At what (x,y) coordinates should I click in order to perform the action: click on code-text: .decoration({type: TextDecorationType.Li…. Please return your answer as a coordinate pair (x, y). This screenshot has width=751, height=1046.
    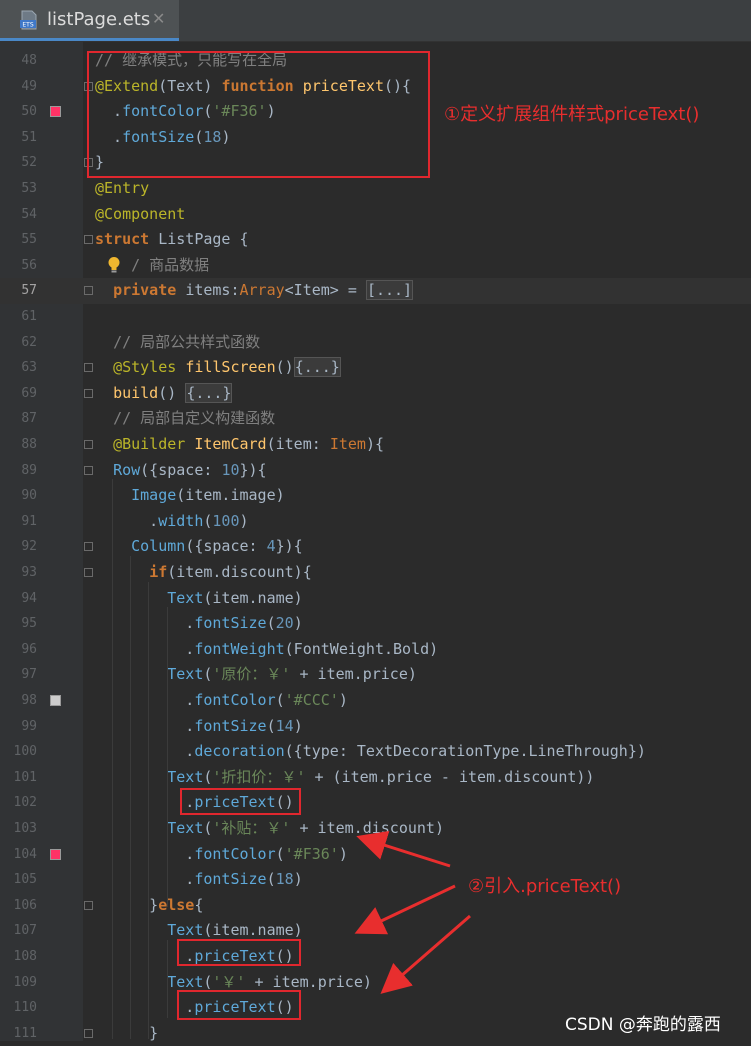
    Looking at the image, I should click on (370, 752).